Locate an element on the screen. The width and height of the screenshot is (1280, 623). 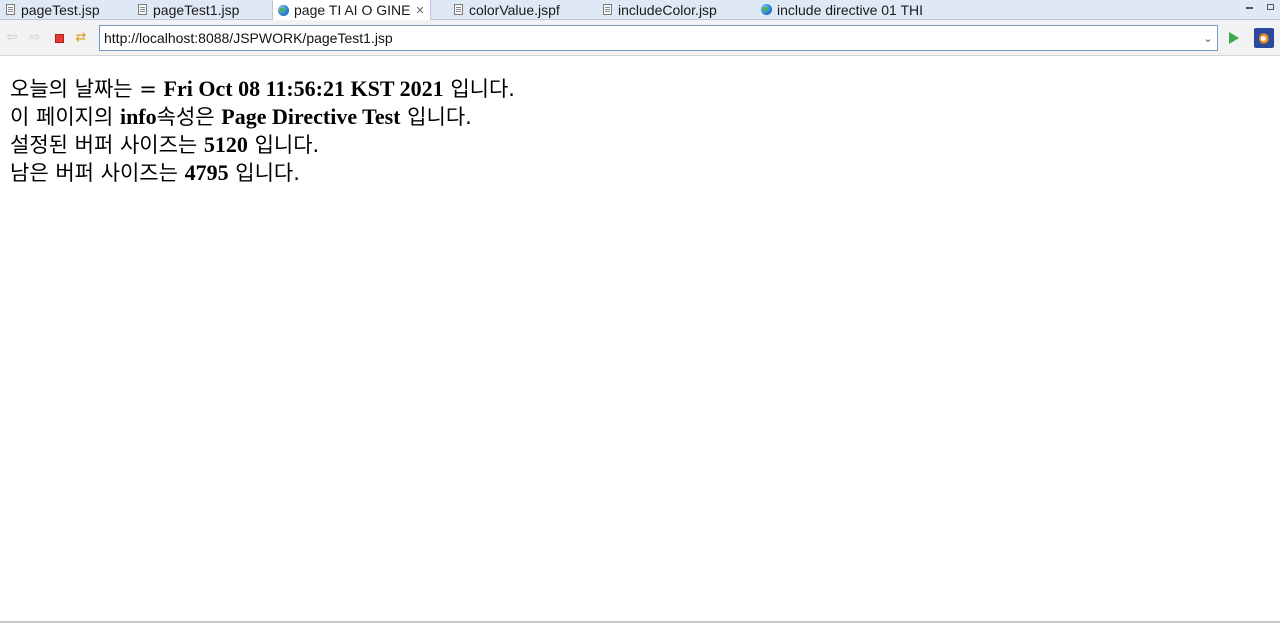
window-controls is located at coordinates (1260, 7).